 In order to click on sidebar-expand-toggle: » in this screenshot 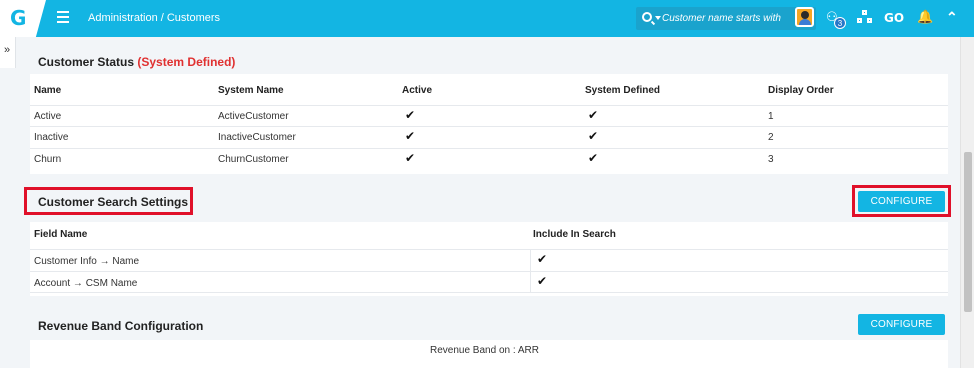, I will do `click(8, 52)`.